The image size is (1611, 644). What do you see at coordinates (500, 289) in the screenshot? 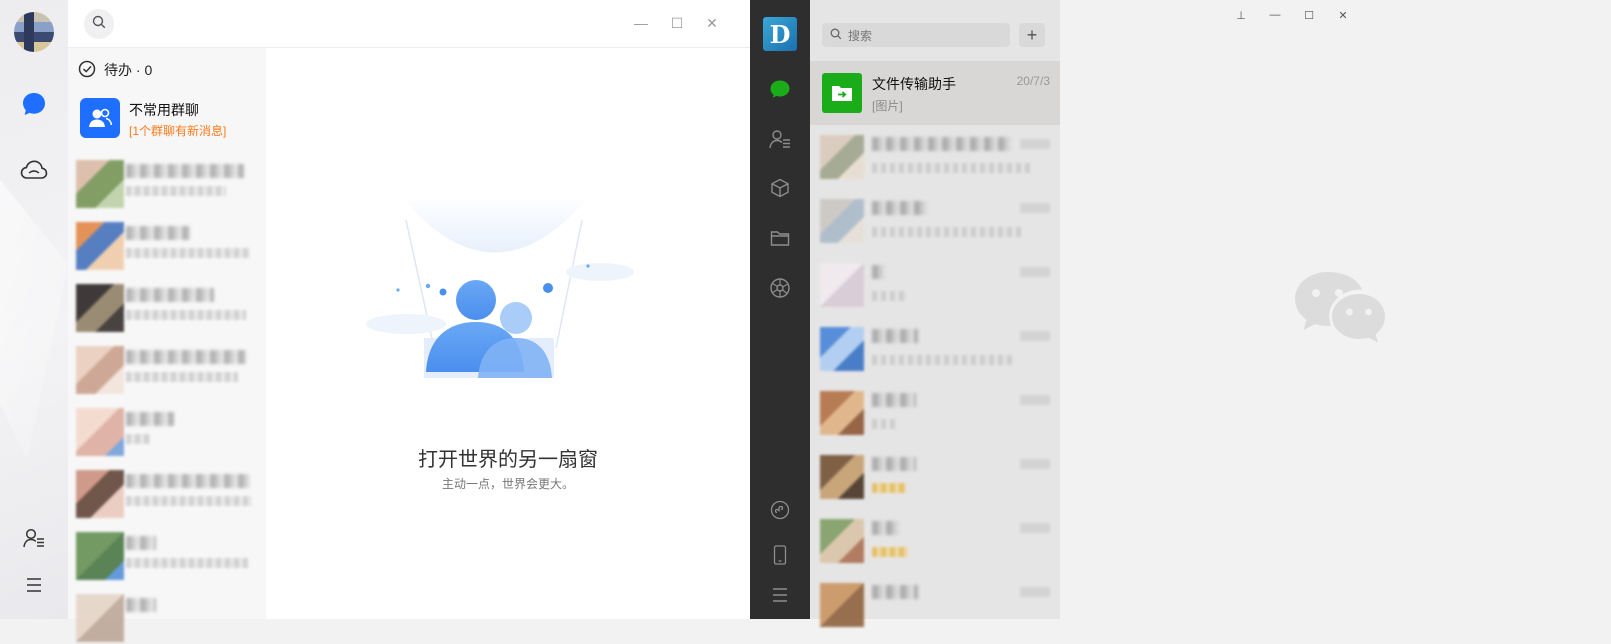
I see `balloon-illustration` at bounding box center [500, 289].